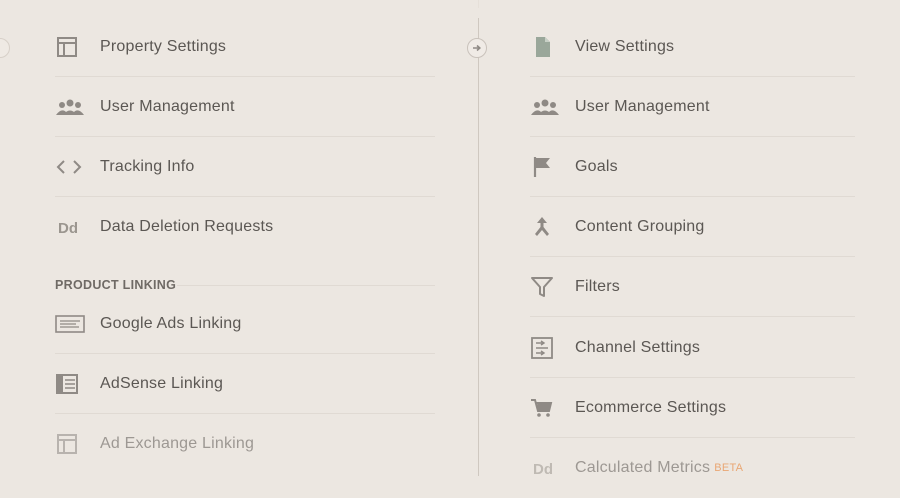 This screenshot has width=900, height=498. Describe the element at coordinates (625, 46) in the screenshot. I see `view-settings-label: View Settings` at that location.